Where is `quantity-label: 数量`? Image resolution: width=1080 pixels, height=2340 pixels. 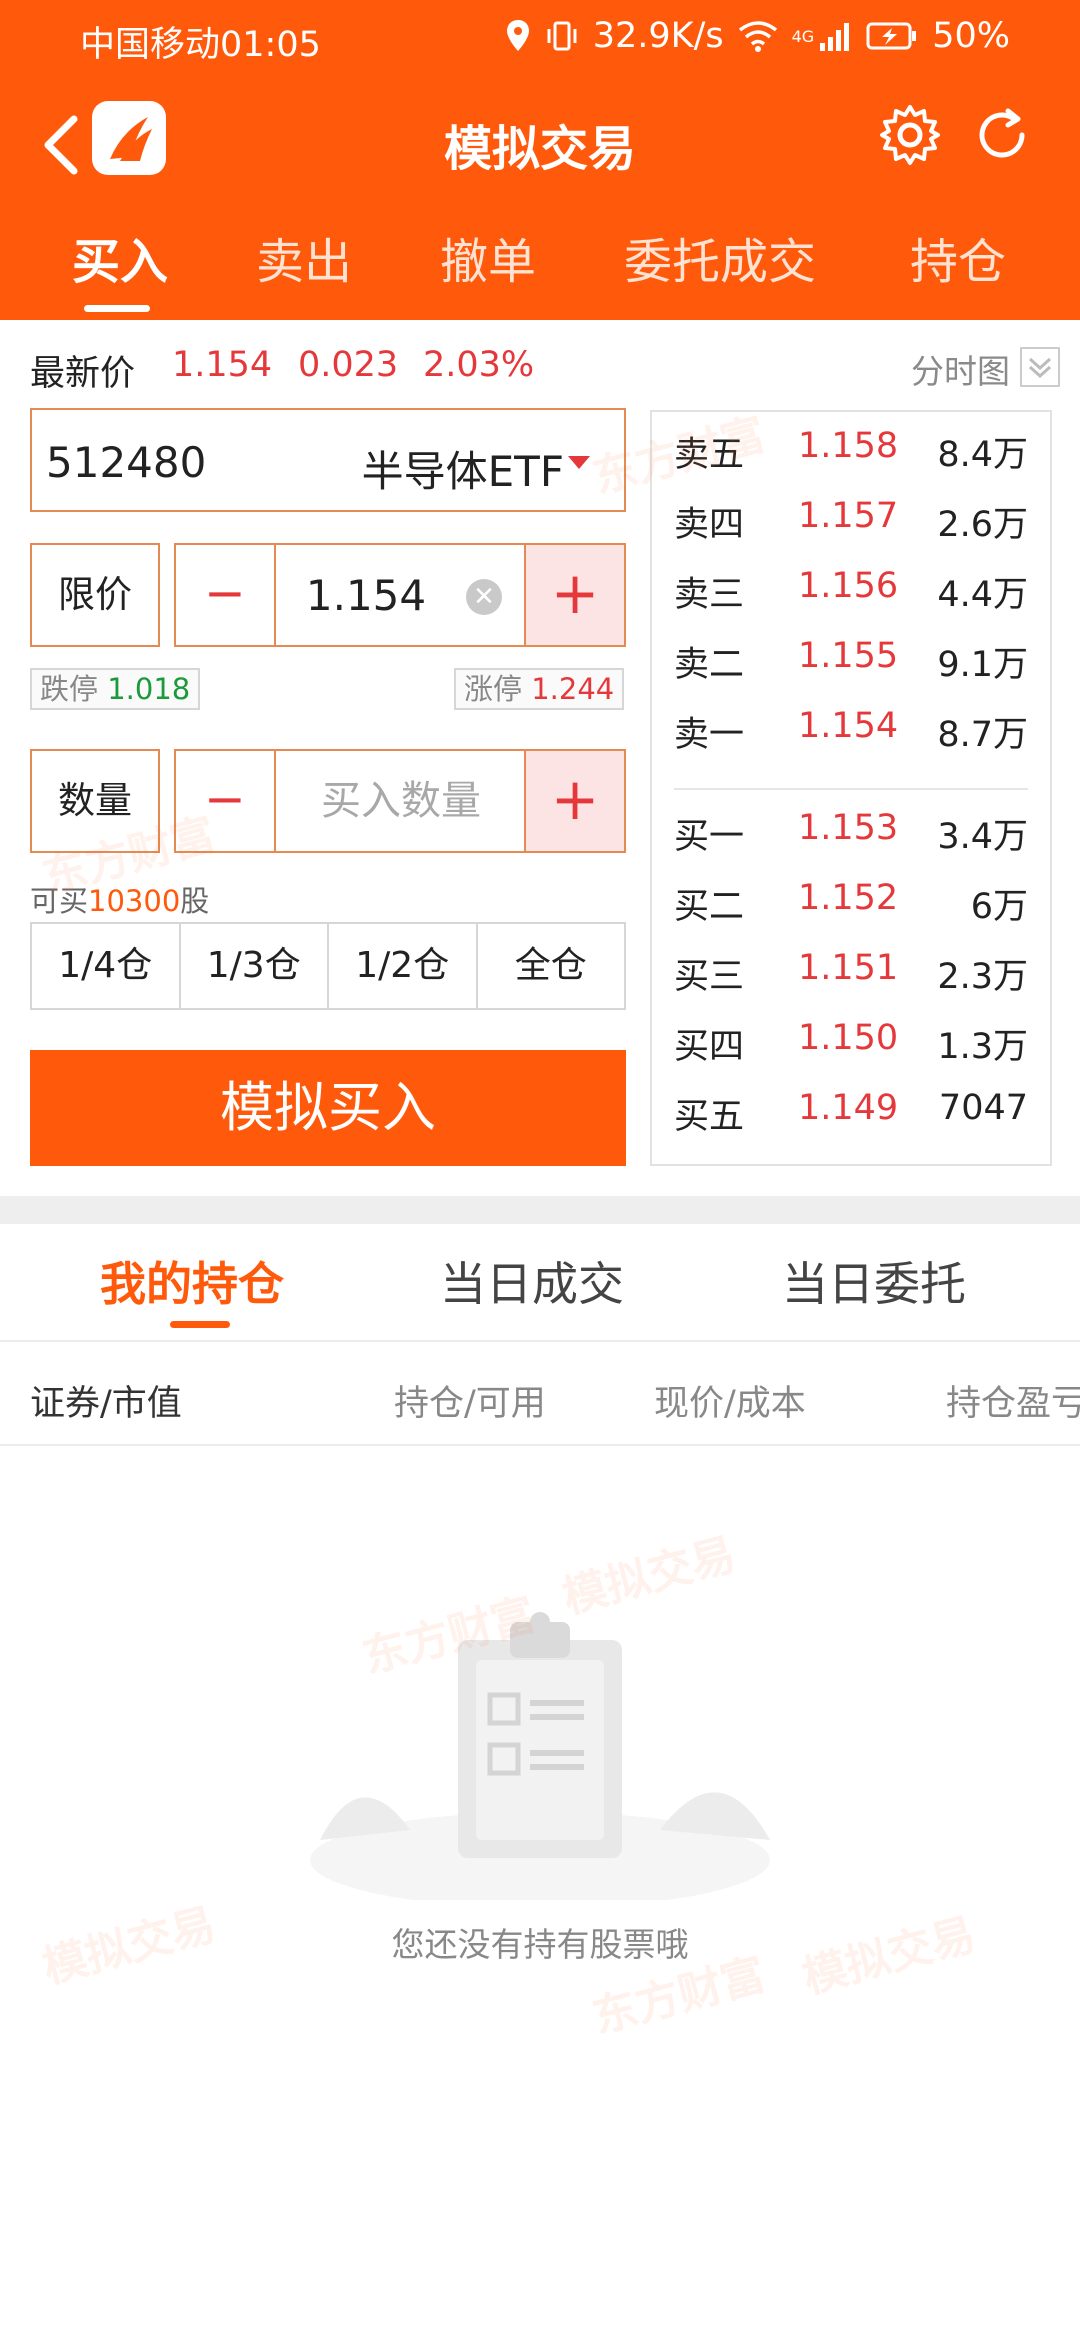 quantity-label: 数量 is located at coordinates (95, 801).